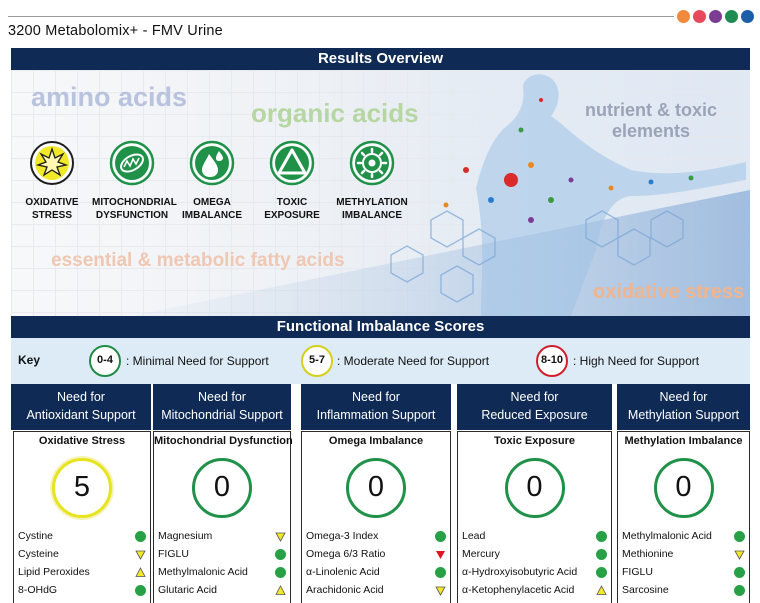 The height and width of the screenshot is (603, 760). I want to click on marker-row: Omega-3 Index, so click(376, 536).